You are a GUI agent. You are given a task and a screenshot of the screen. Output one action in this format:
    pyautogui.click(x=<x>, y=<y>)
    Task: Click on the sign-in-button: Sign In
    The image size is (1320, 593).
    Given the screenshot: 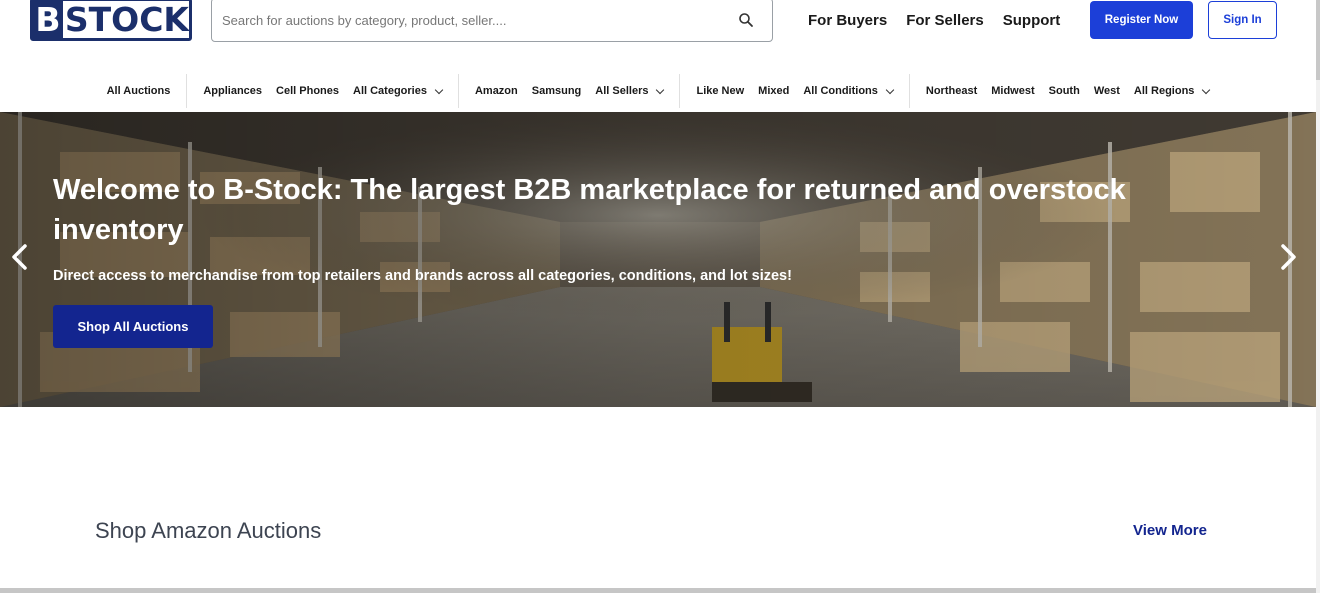 What is the action you would take?
    pyautogui.click(x=1242, y=20)
    